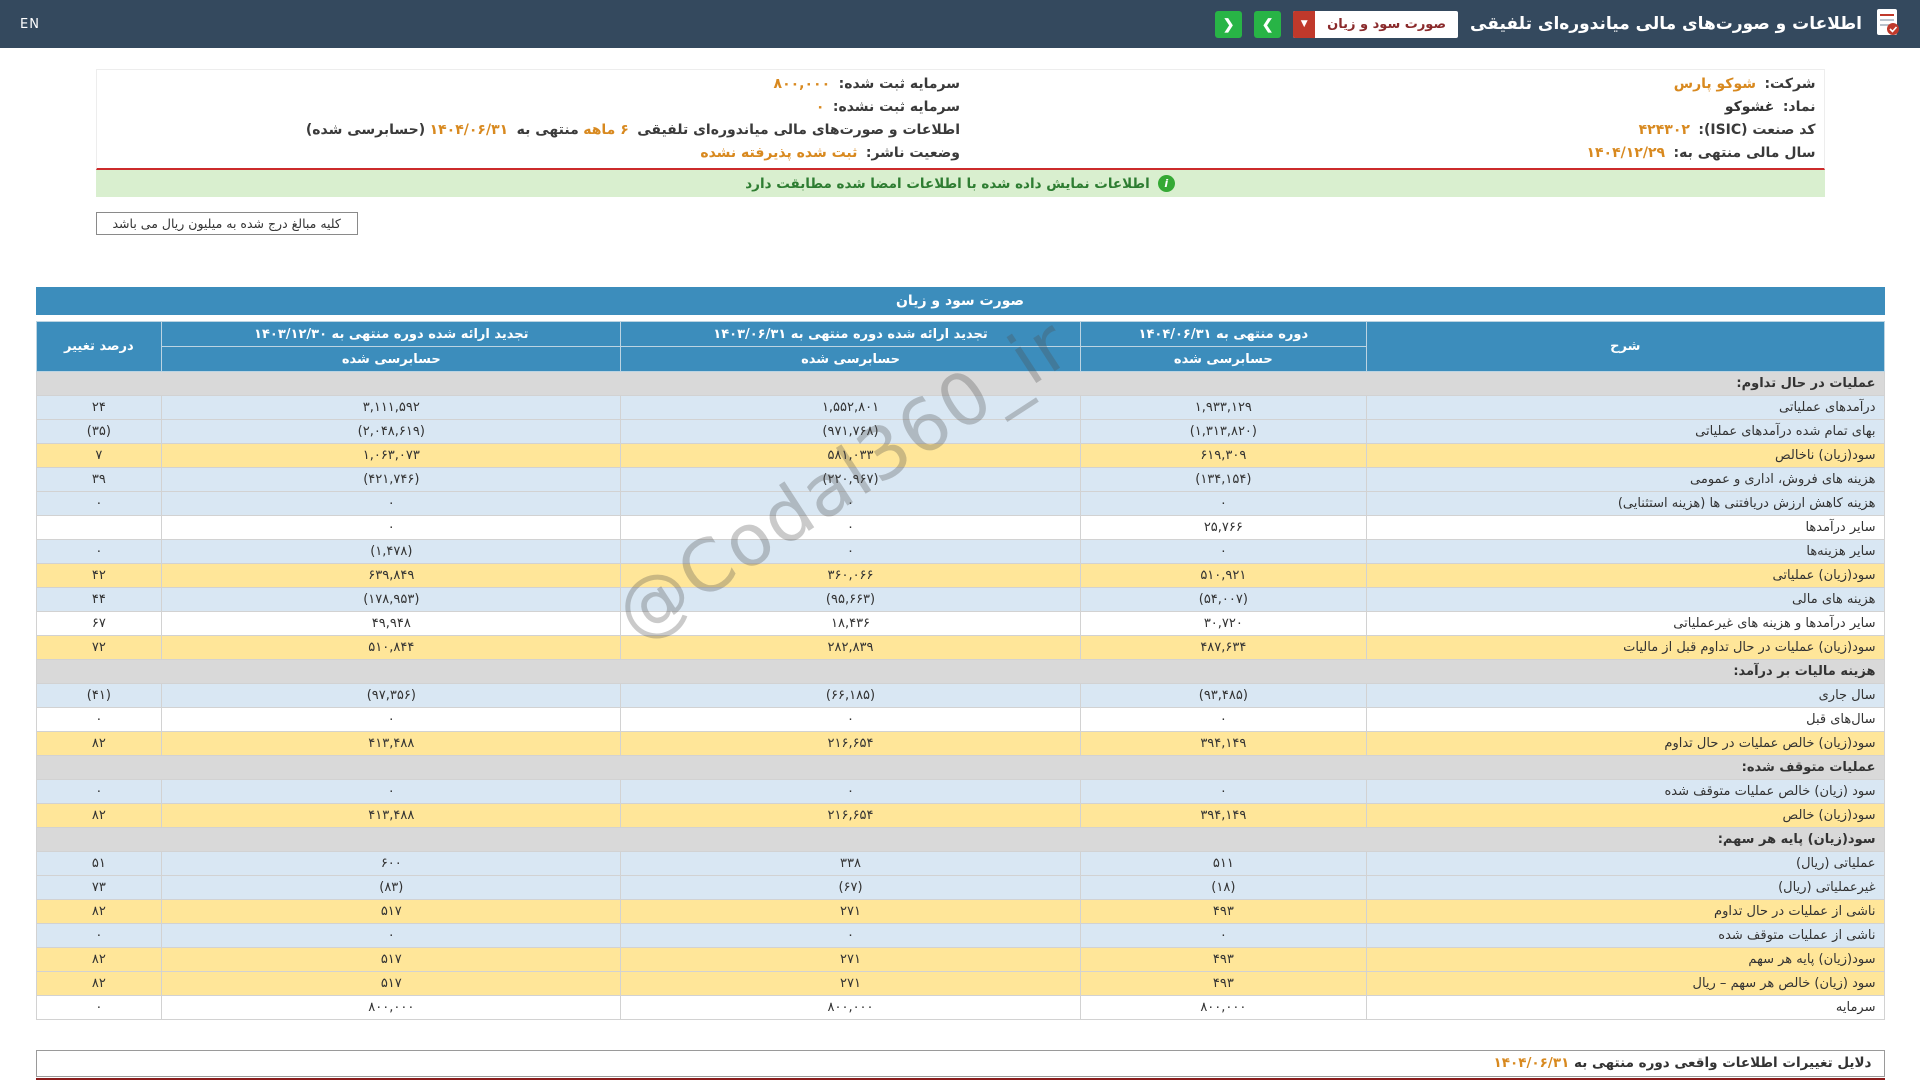  Describe the element at coordinates (1625, 575) in the screenshot. I see `row-label: سود(زیان) عملیاتی` at that location.